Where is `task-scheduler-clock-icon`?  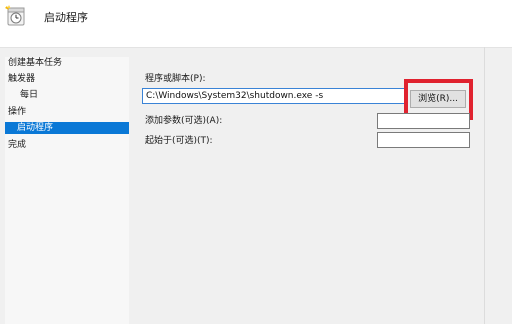 task-scheduler-clock-icon is located at coordinates (16, 16).